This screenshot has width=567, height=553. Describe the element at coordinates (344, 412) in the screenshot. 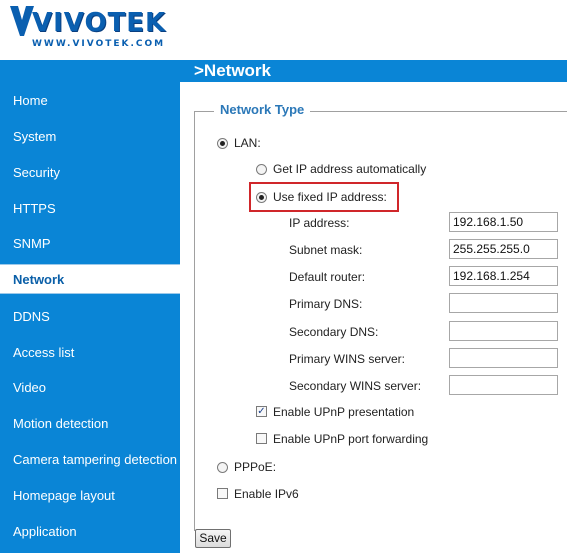

I see `upnp-presentation-label: Enable UPnP presentation` at that location.